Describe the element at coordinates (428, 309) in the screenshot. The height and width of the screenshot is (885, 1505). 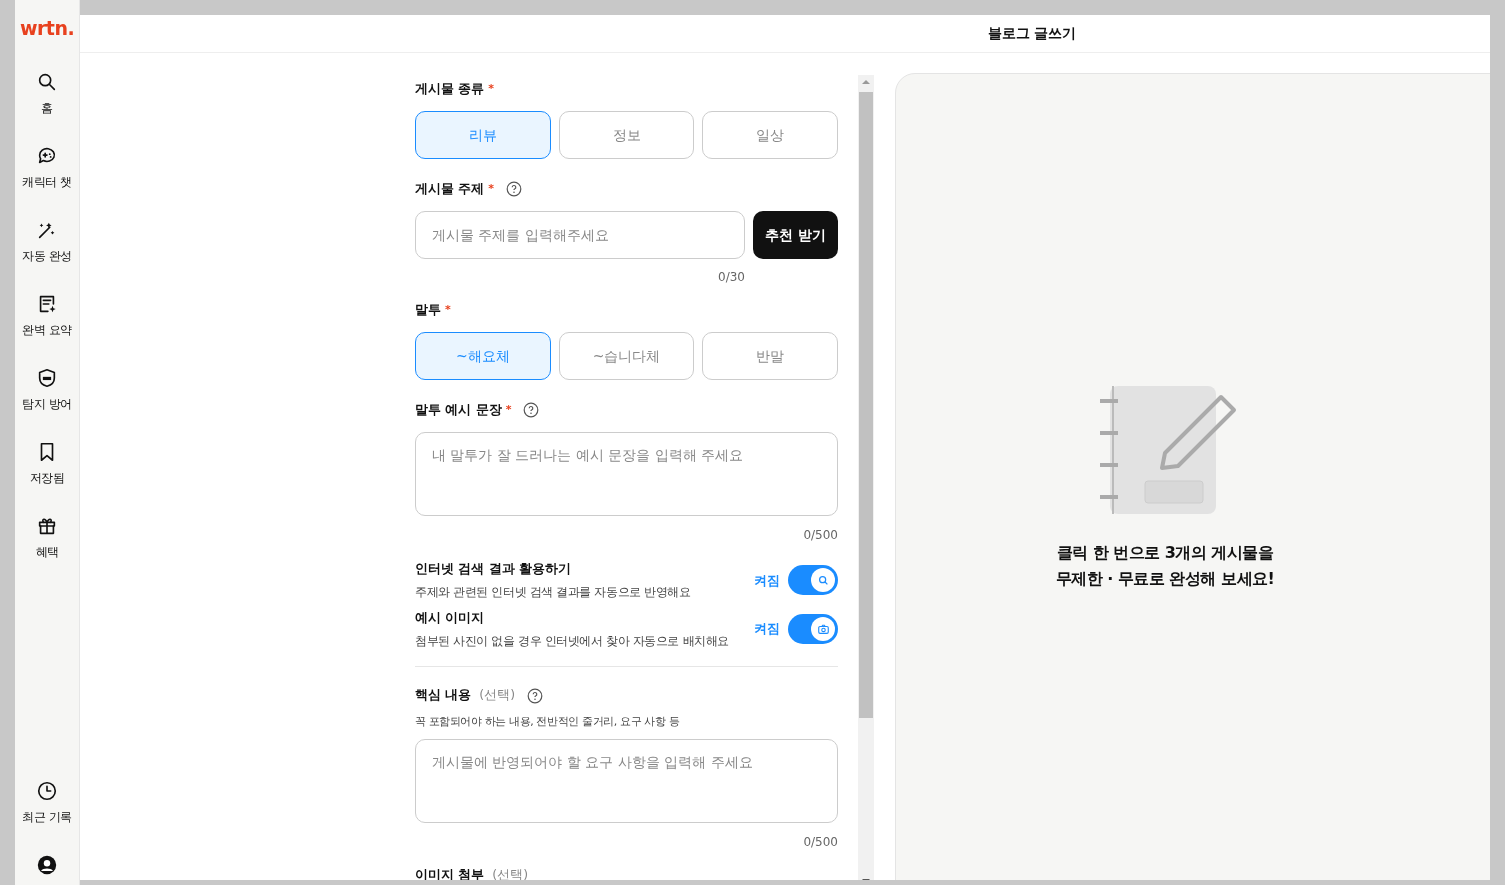
I see `field-label: 말투` at that location.